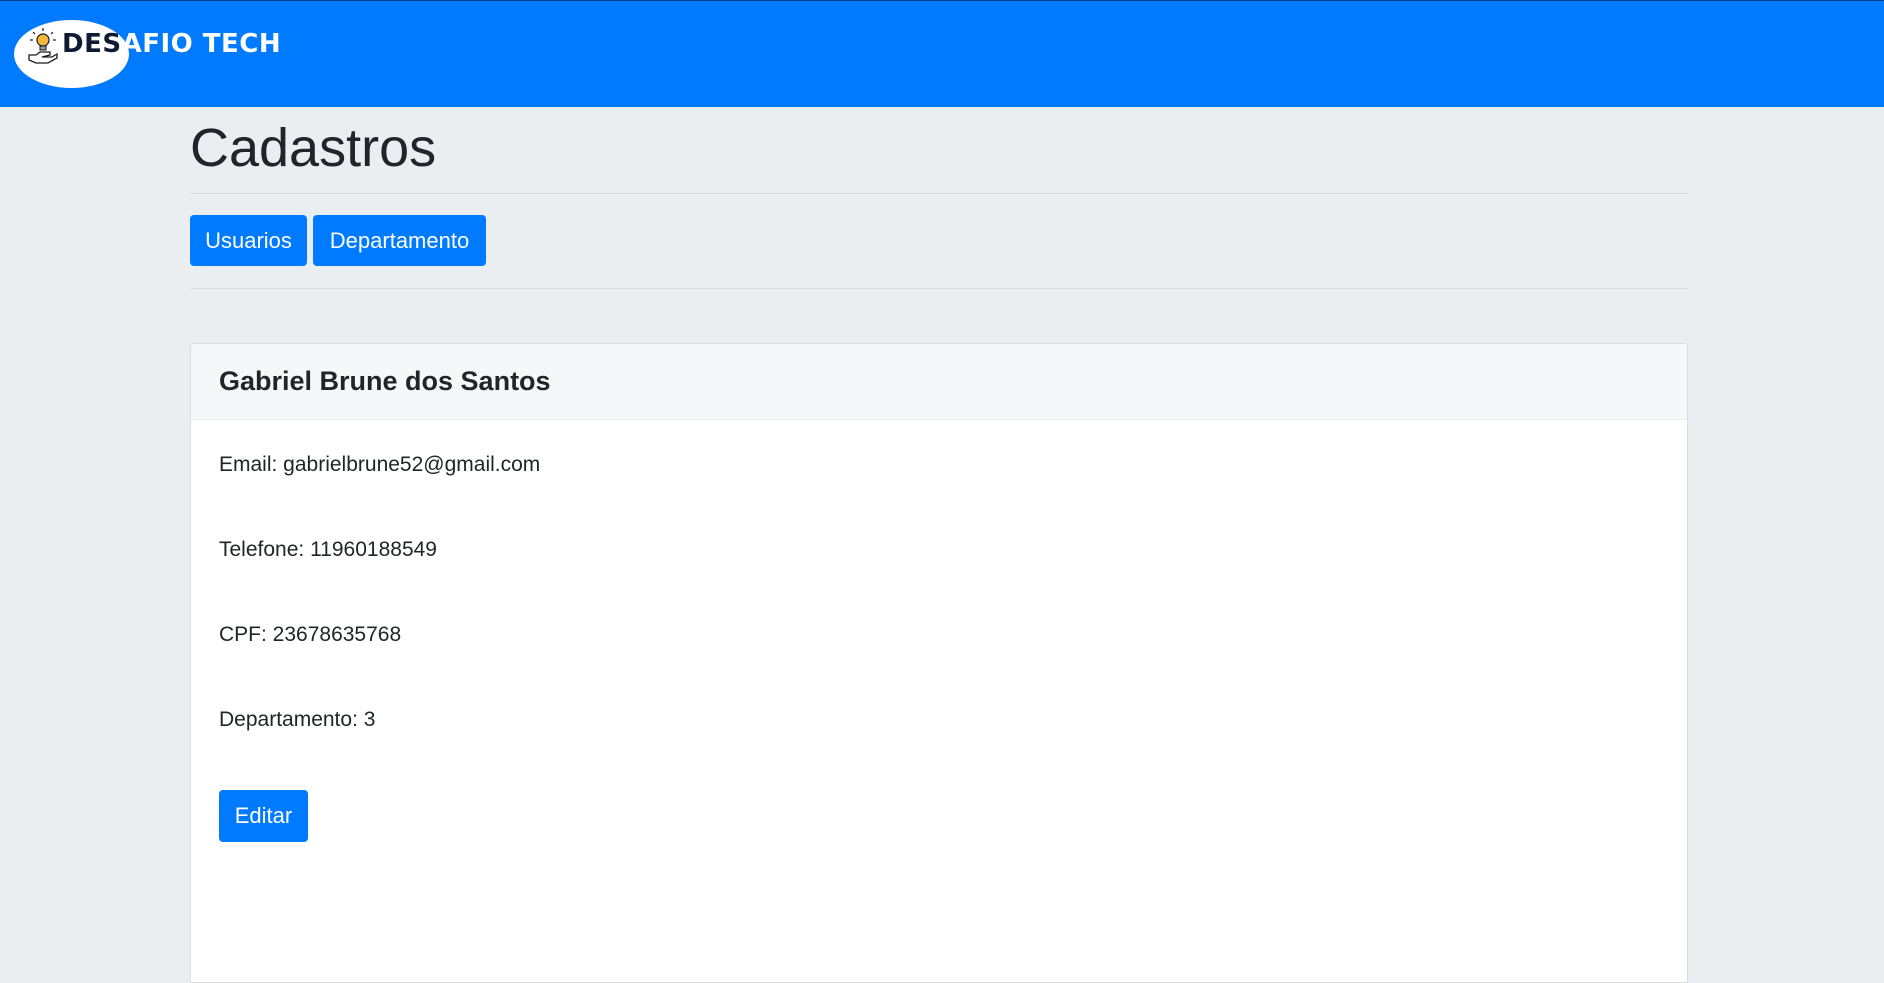 This screenshot has width=1884, height=983. I want to click on usuarios-button: Usuarios, so click(248, 240).